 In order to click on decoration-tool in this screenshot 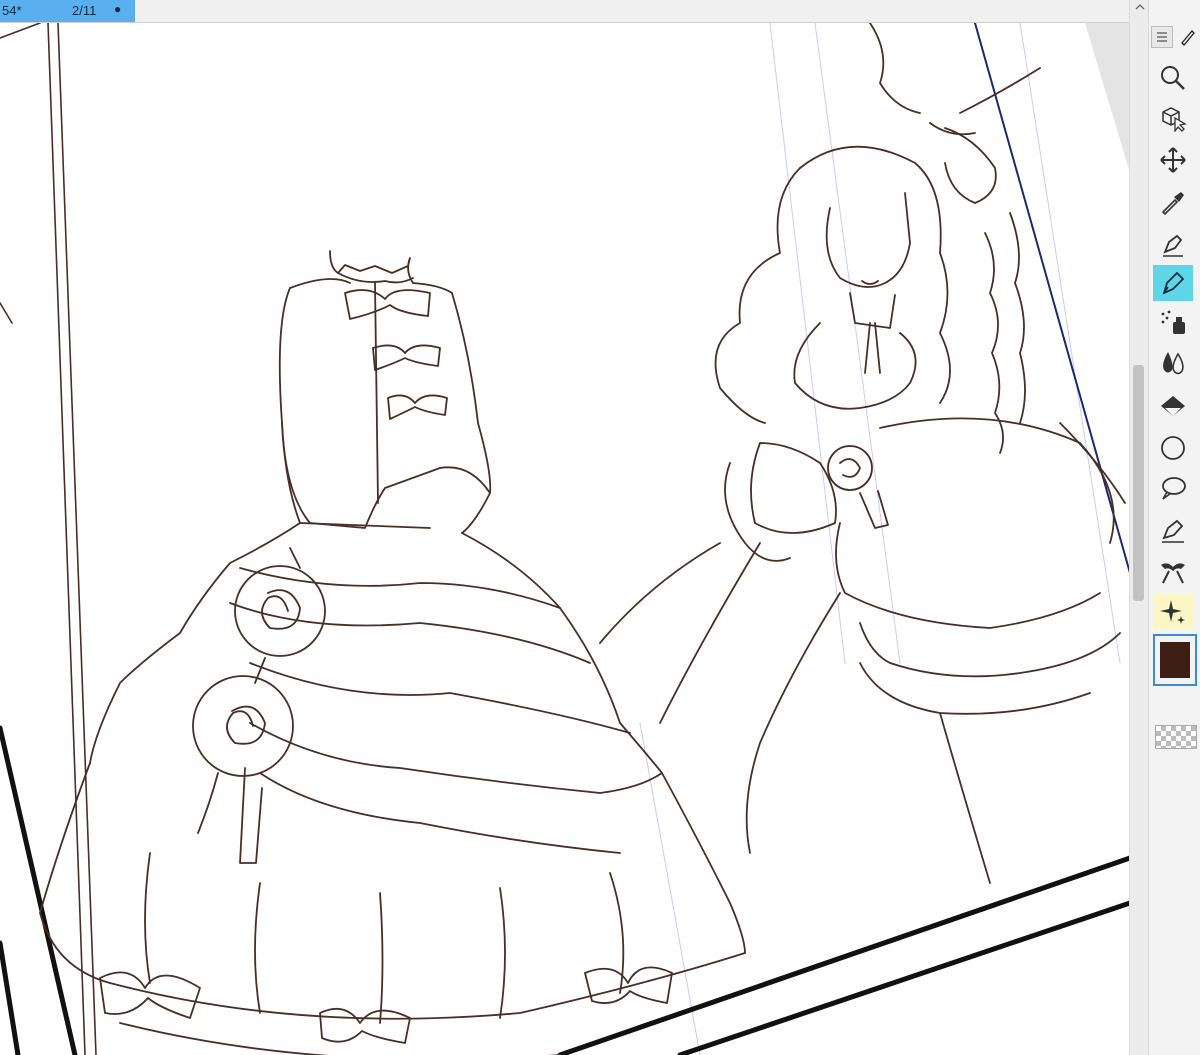, I will do `click(1173, 612)`.